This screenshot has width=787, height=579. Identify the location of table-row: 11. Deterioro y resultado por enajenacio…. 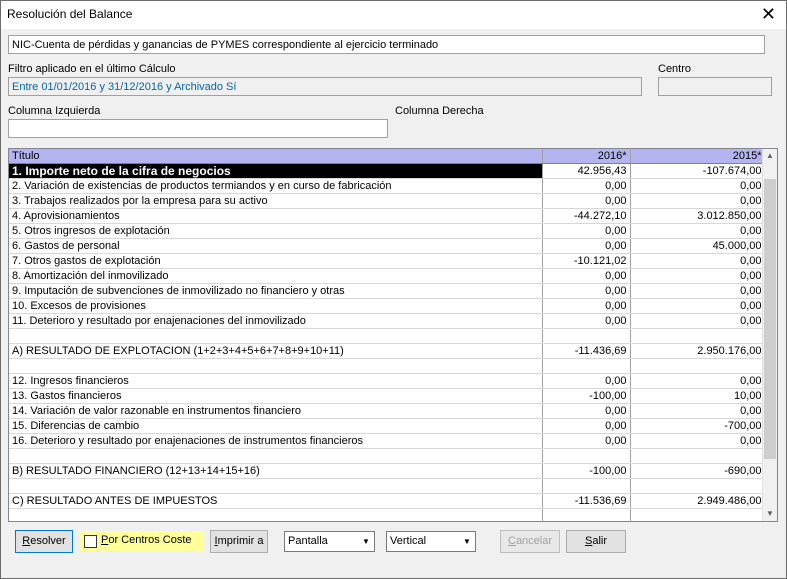
(387, 321).